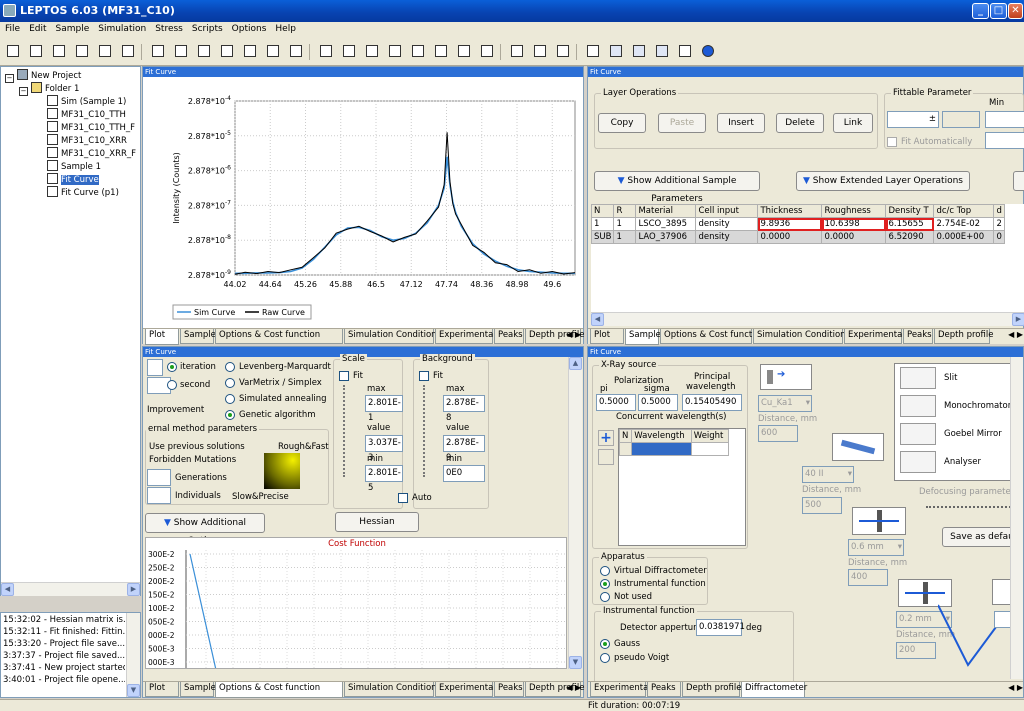 The width and height of the screenshot is (1024, 711). Describe the element at coordinates (133, 690) in the screenshot. I see `scroll-down-icon: ▼` at that location.